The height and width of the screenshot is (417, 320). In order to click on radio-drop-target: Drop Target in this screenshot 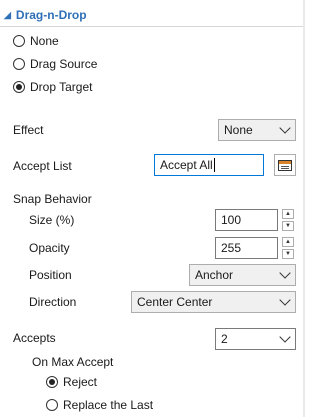, I will do `click(52, 87)`.